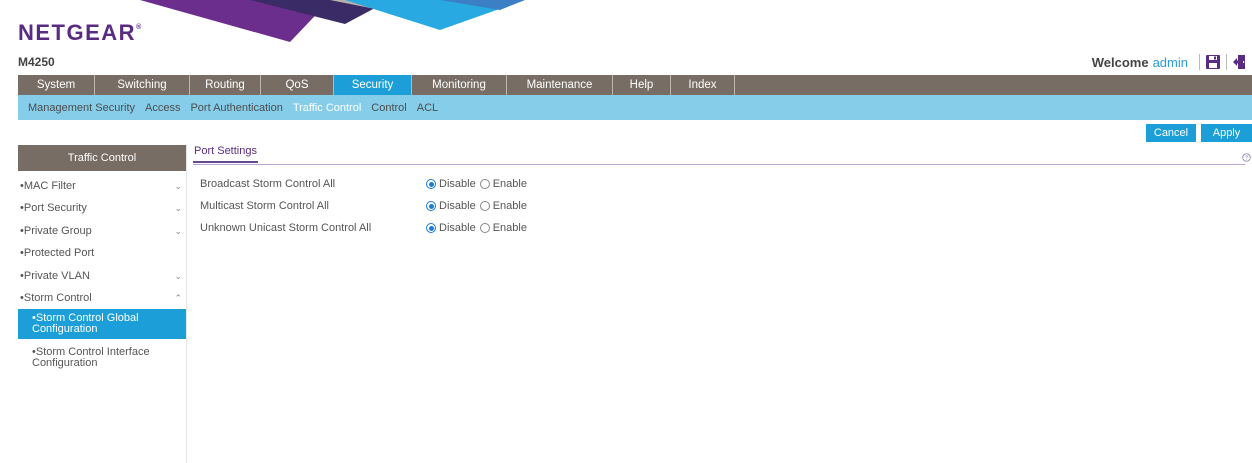 The image size is (1252, 463). Describe the element at coordinates (102, 208) in the screenshot. I see `sidebar-item-port-security: •Port Security ⌄` at that location.